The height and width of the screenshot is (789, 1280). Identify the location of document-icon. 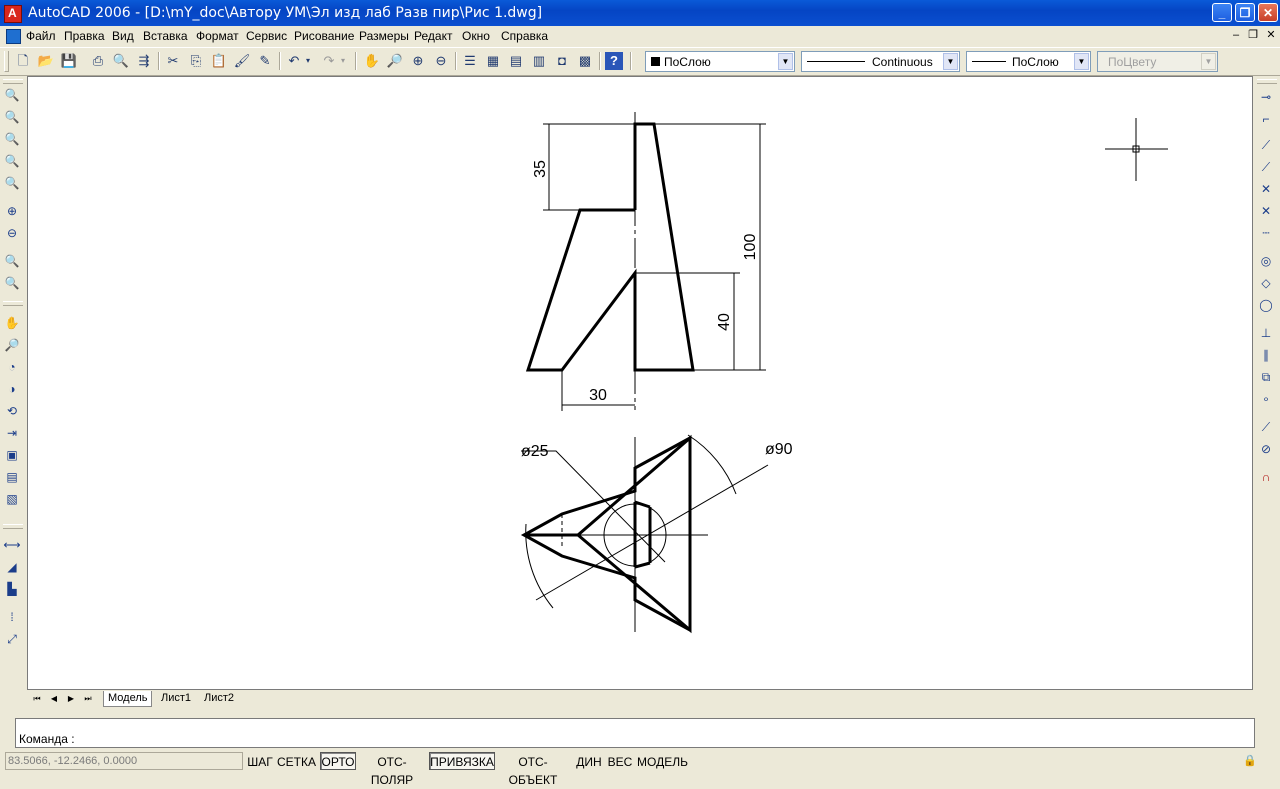
(13, 36).